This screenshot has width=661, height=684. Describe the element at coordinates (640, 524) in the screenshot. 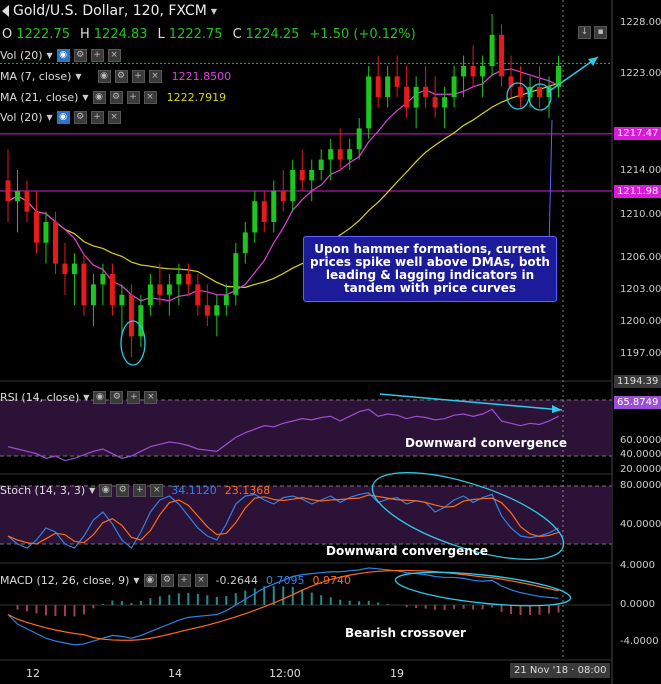

I see `stoch-tick: 40.0000` at that location.